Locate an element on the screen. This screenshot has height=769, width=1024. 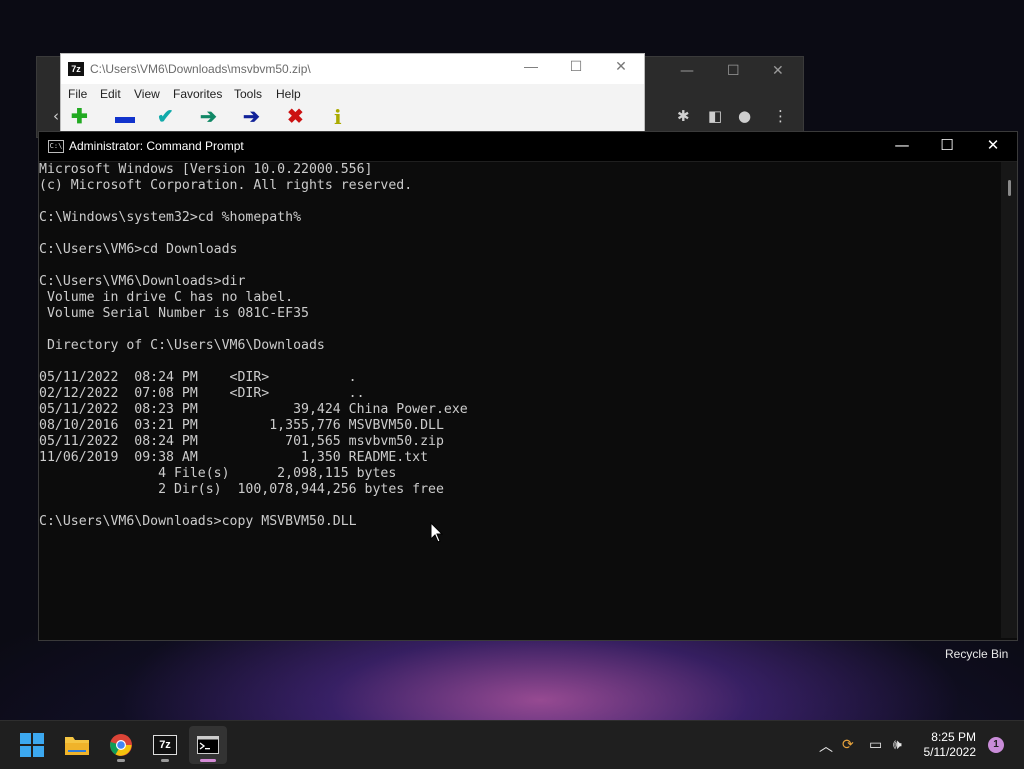
console-line: 11/06/2019 09:38 AM 1,350 README.txt is located at coordinates (234, 457).